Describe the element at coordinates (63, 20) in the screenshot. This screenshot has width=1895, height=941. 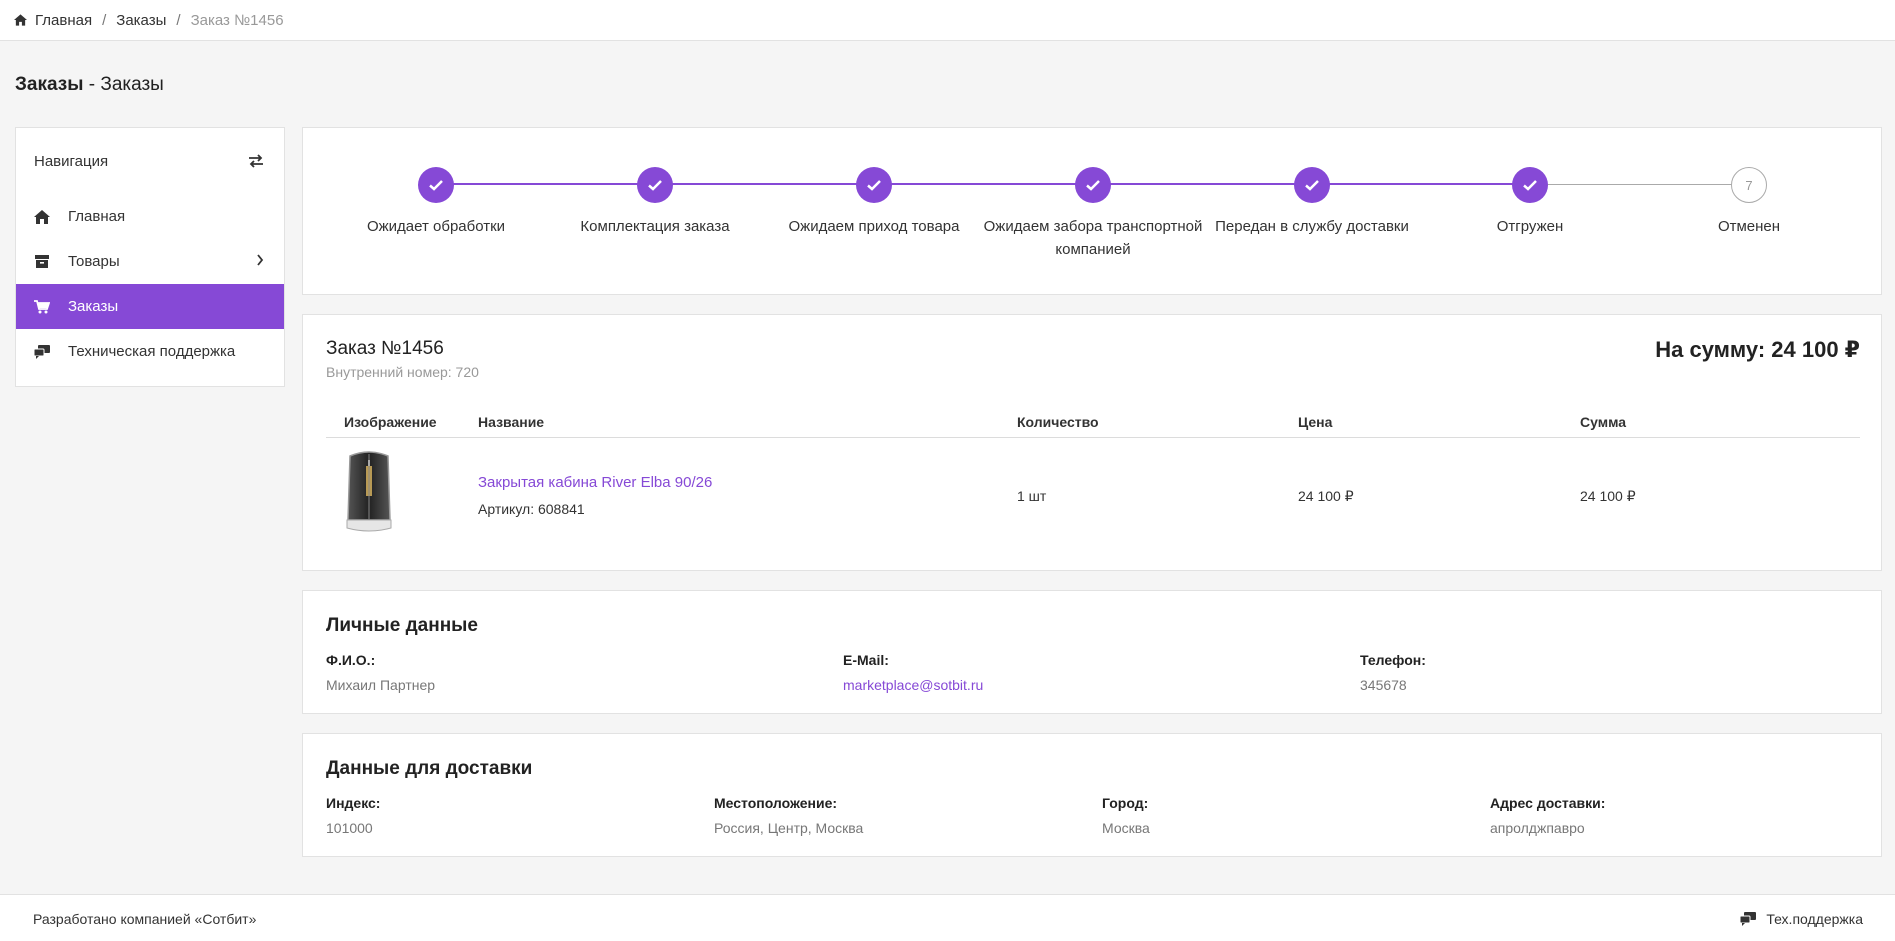
I see `breadcrumb-home-link: Главная` at that location.